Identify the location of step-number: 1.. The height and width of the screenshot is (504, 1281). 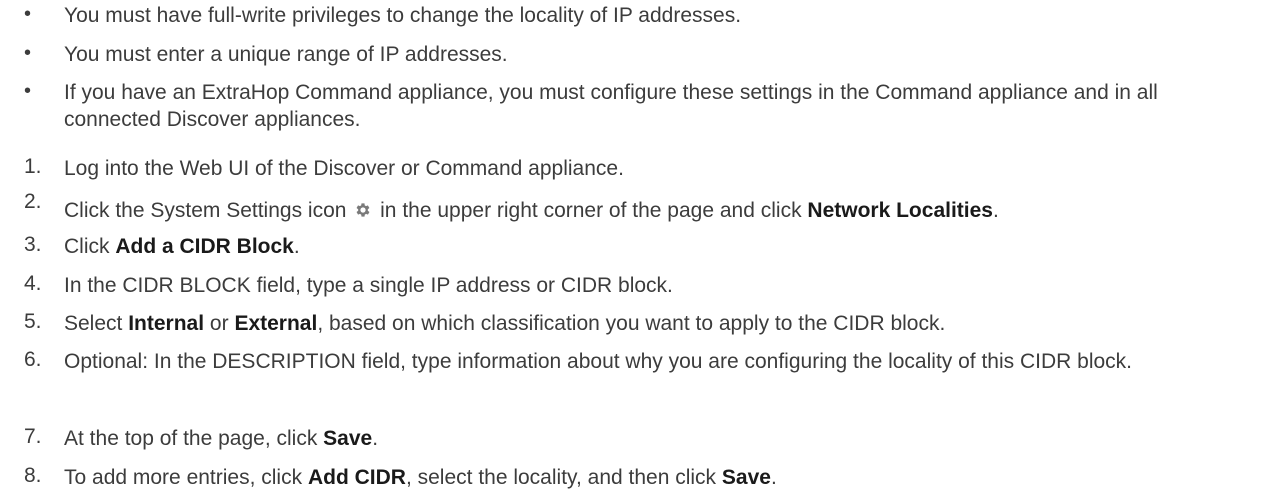
(33, 166).